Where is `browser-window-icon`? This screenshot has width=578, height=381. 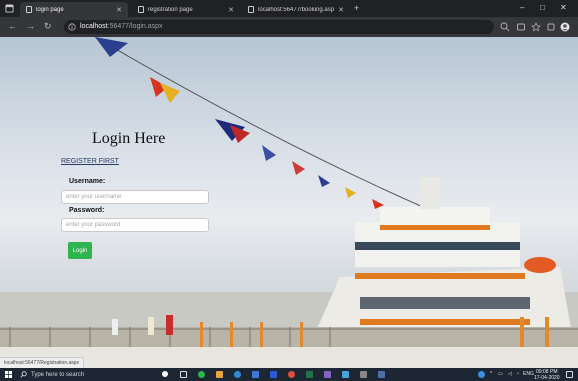
browser-window-icon is located at coordinates (9, 8).